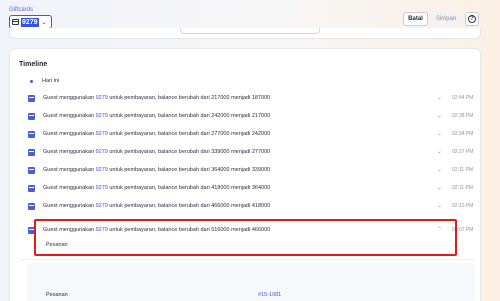 This screenshot has height=301, width=500. I want to click on order-link: #15-1081, so click(269, 295).